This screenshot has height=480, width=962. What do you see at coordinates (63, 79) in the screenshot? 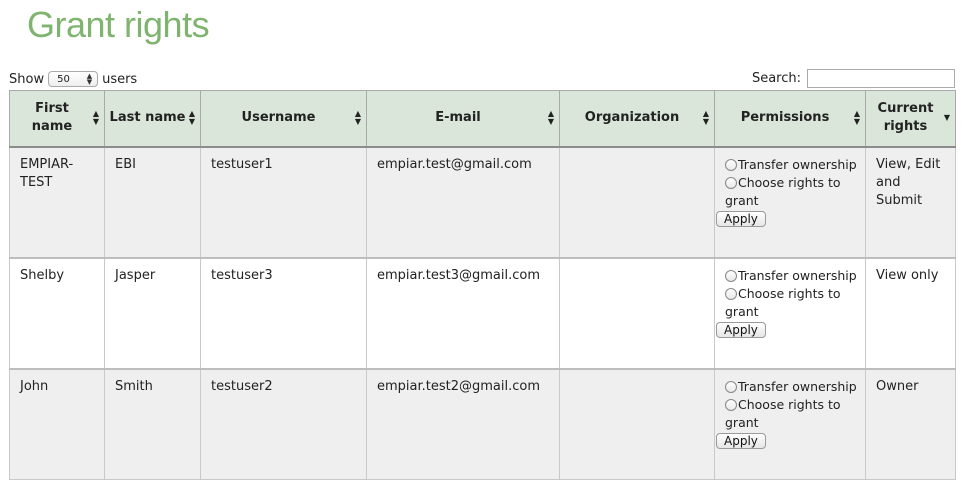
I see `page-size-value: 50` at bounding box center [63, 79].